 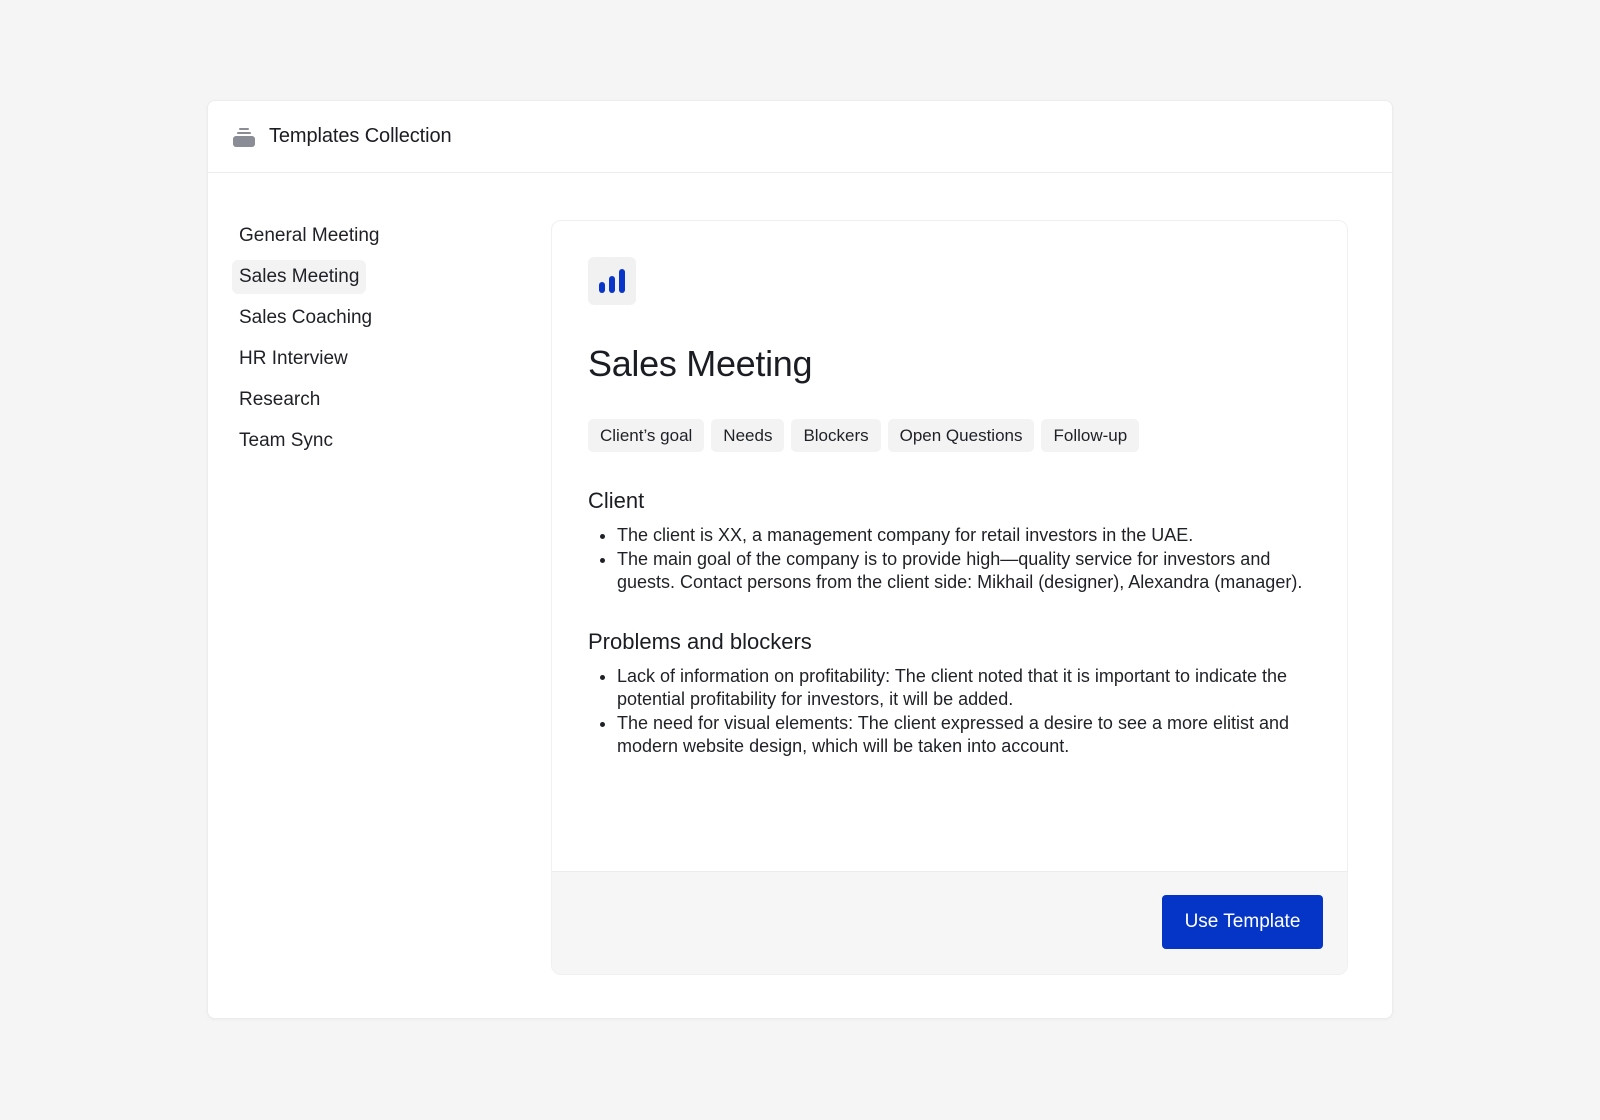 What do you see at coordinates (800, 137) in the screenshot?
I see `window-header: Templates Collection` at bounding box center [800, 137].